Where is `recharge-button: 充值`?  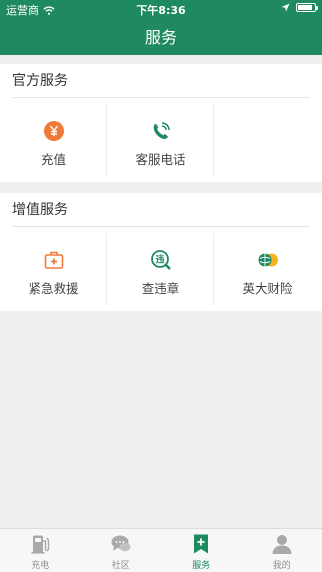
recharge-button: 充值 is located at coordinates (53, 140).